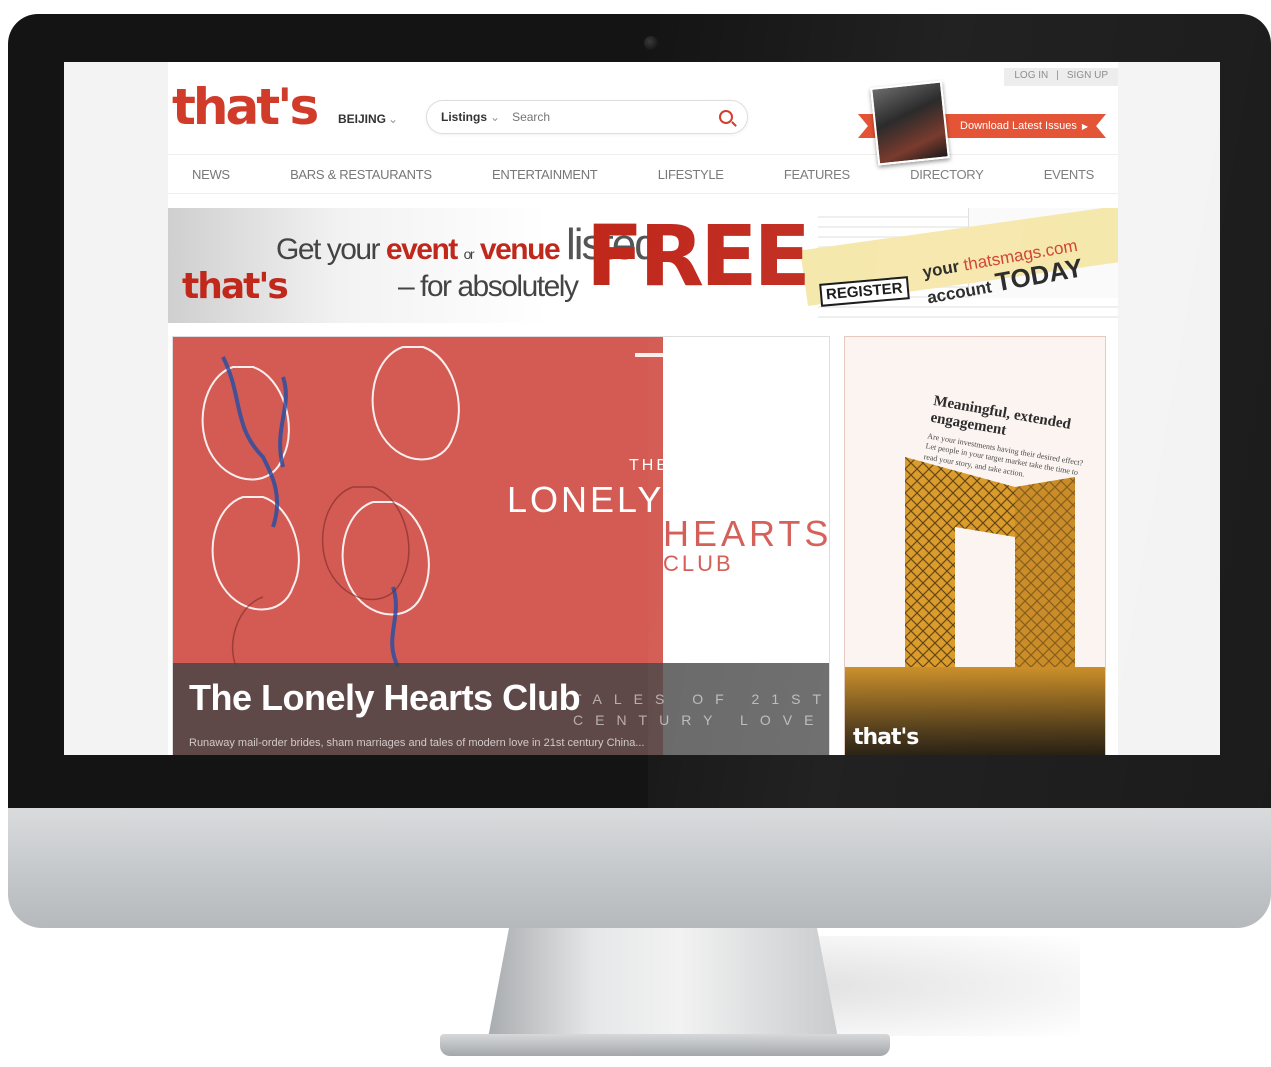 The width and height of the screenshot is (1271, 1067). What do you see at coordinates (464, 117) in the screenshot?
I see `search-category-label: Listings` at bounding box center [464, 117].